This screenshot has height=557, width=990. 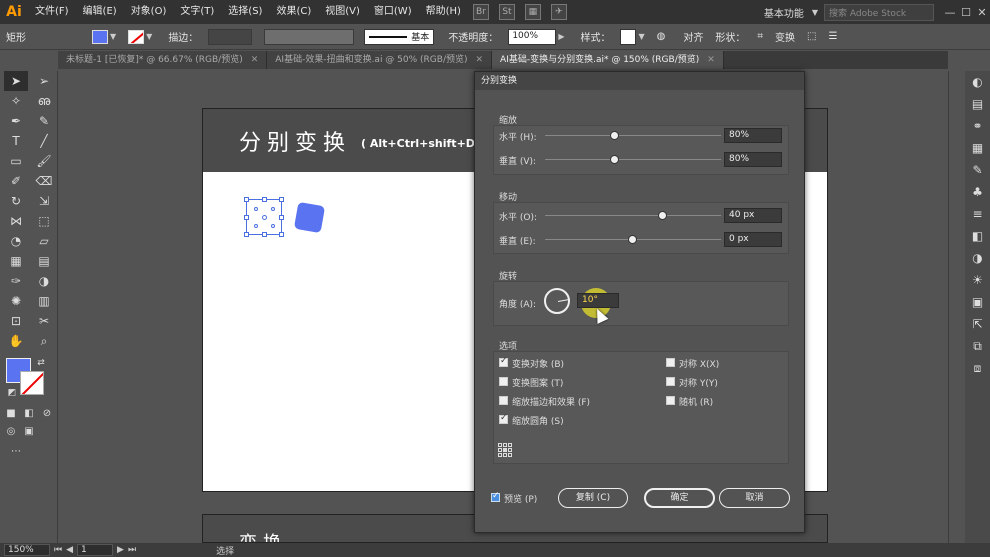 What do you see at coordinates (608, 60) in the screenshot?
I see `doc-tab-transform: AI基础-变换与分别变换.ai* @ 150% (RGB/预览) ✕` at bounding box center [608, 60].